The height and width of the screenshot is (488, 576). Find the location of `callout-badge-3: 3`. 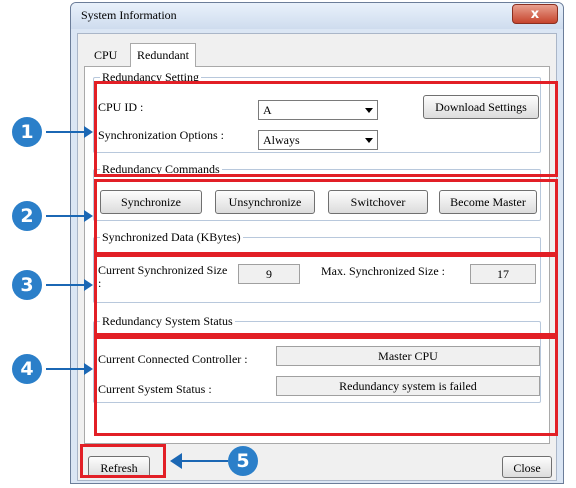

callout-badge-3: 3 is located at coordinates (27, 285).